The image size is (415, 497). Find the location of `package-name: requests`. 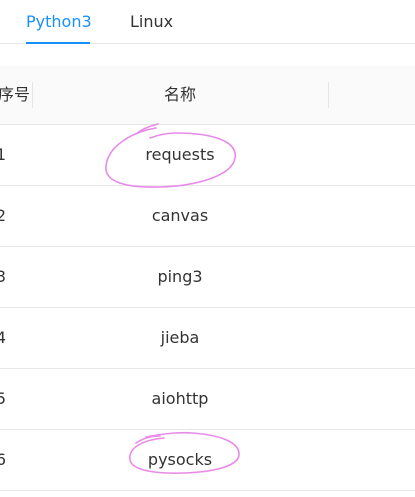

package-name: requests is located at coordinates (180, 154).